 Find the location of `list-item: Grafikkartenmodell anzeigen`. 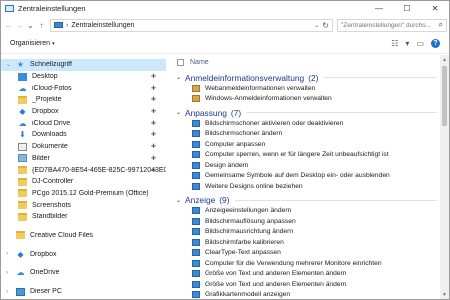

list-item: Grafikkartenmodell anzeigen is located at coordinates (312, 295).